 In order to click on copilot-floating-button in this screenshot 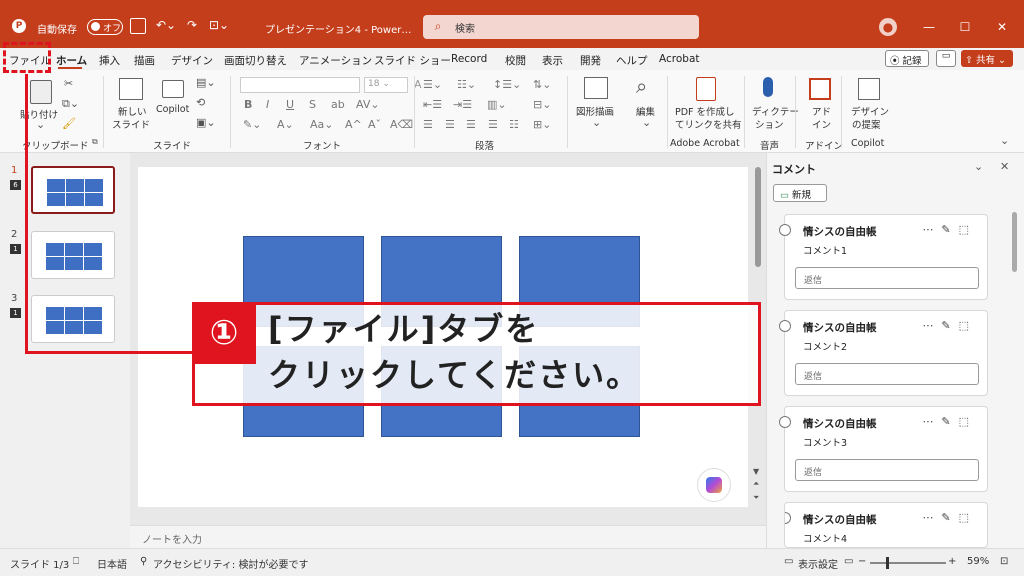, I will do `click(714, 485)`.